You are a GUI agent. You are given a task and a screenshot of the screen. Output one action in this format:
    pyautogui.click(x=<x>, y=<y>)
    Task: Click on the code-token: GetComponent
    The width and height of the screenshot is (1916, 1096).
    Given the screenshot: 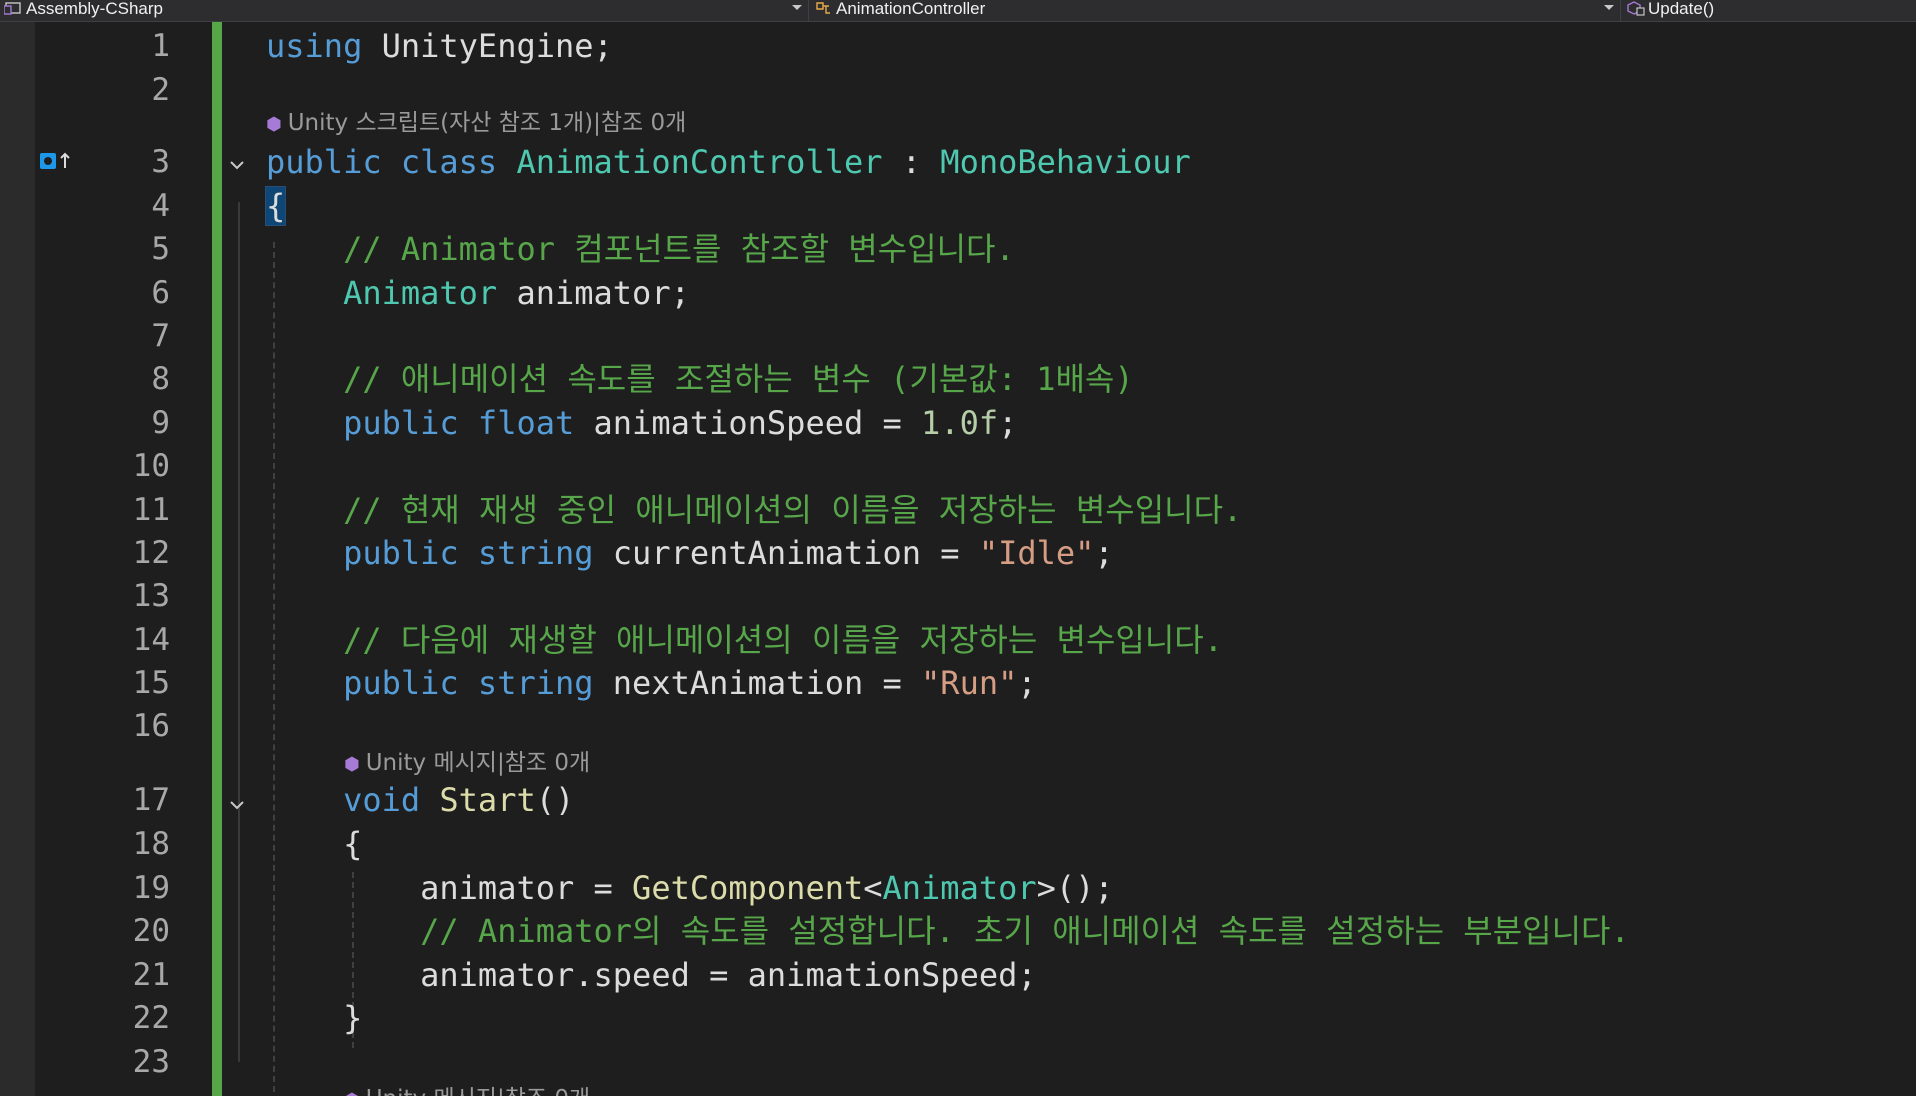 What is the action you would take?
    pyautogui.click(x=748, y=888)
    